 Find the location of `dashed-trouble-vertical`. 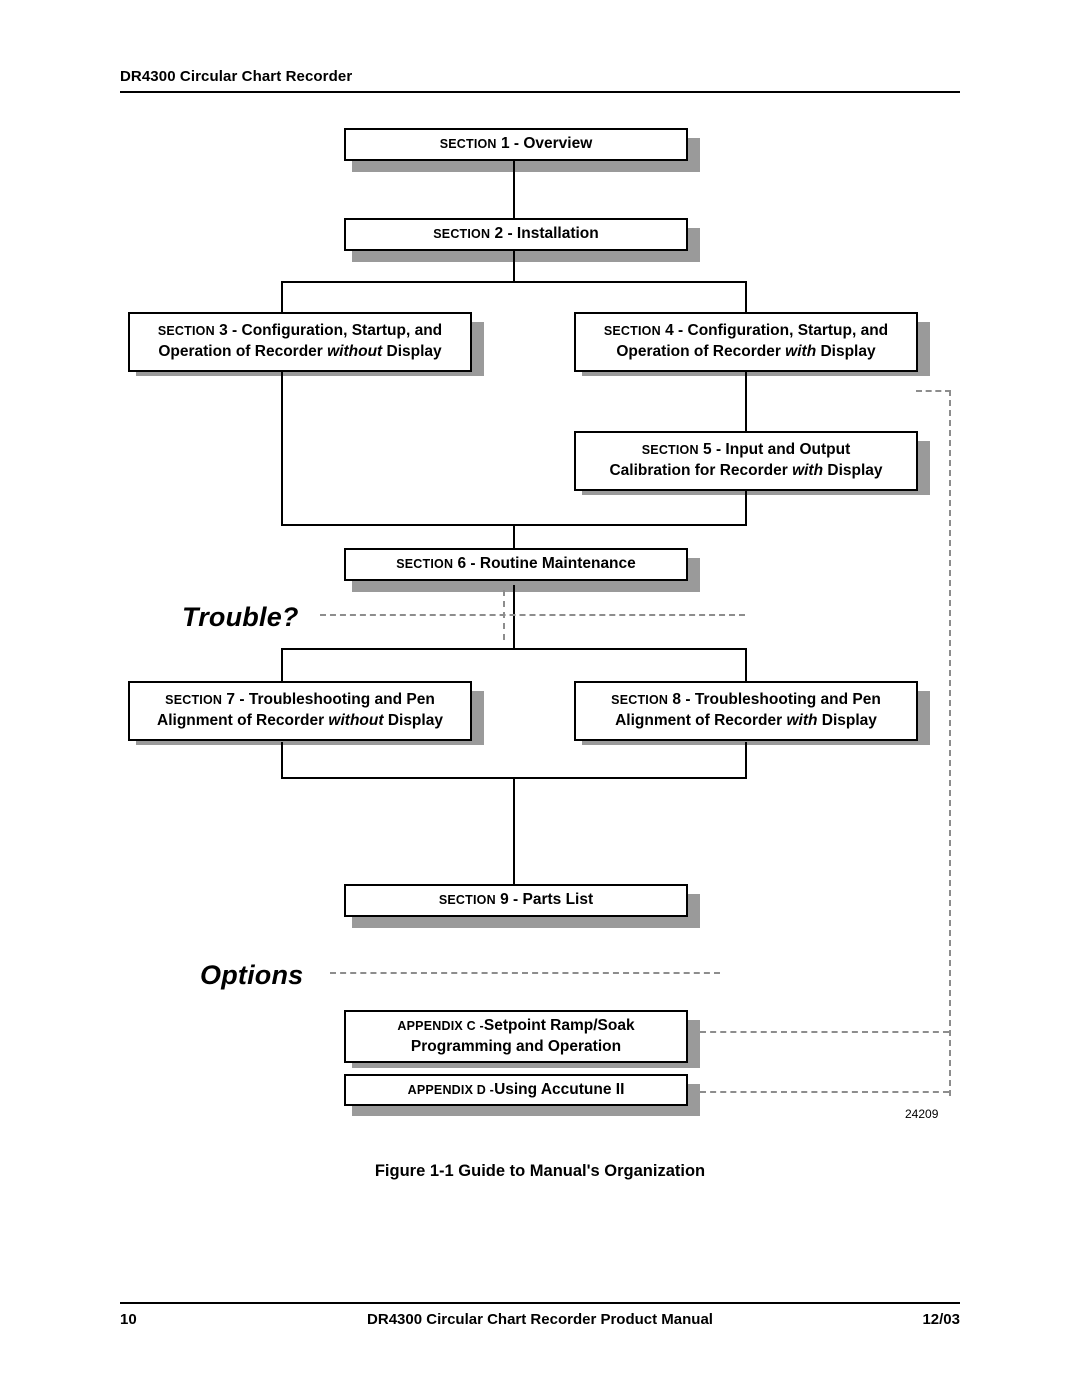

dashed-trouble-vertical is located at coordinates (504, 615).